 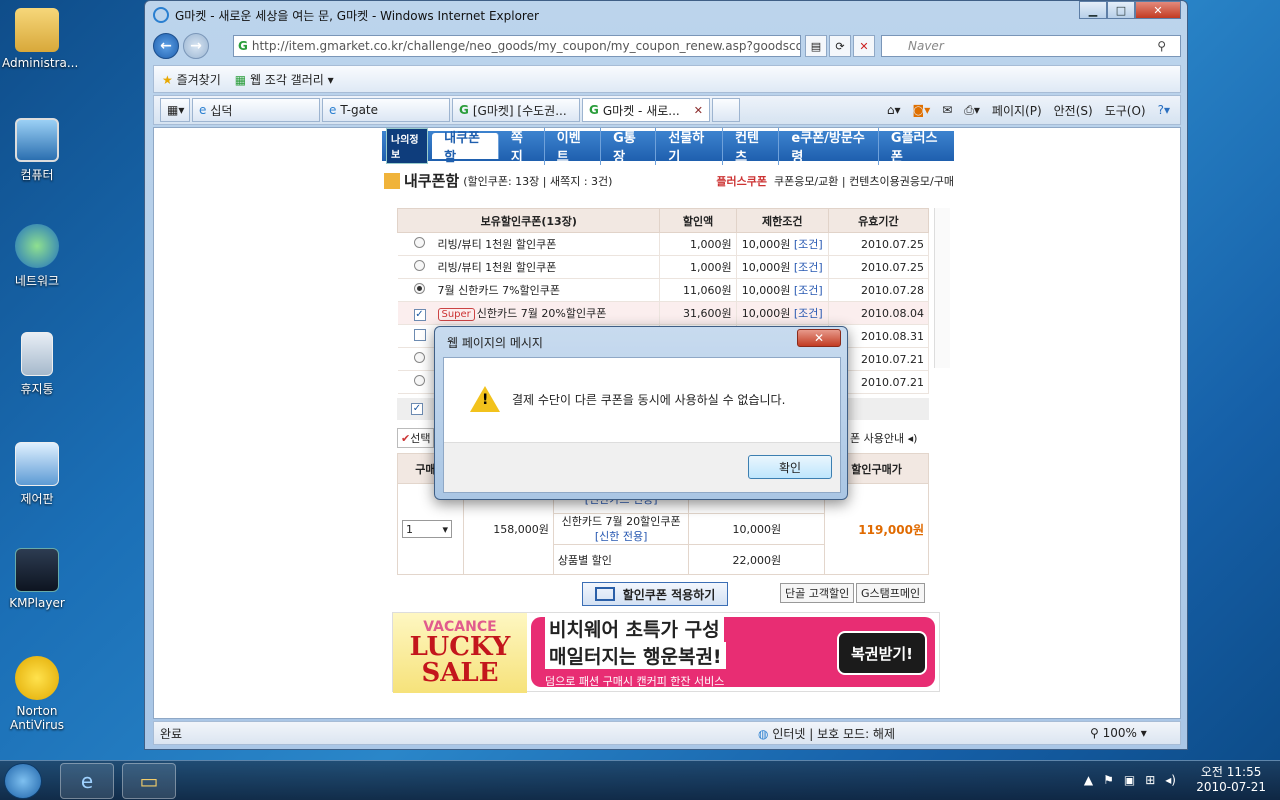 What do you see at coordinates (646, 110) in the screenshot?
I see `tab-gmarket-active: G G마켓 - 새로... ✕` at bounding box center [646, 110].